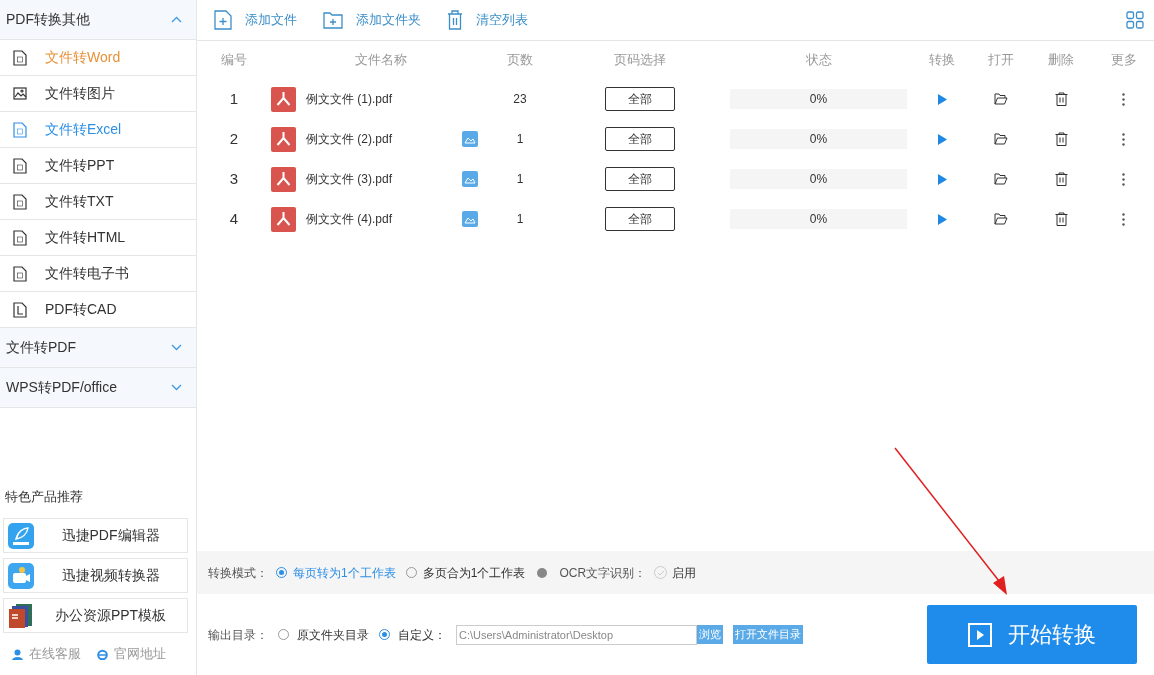 This screenshot has width=1154, height=675. Describe the element at coordinates (95, 575) in the screenshot. I see `product-card: 迅捷视频转换器` at that location.